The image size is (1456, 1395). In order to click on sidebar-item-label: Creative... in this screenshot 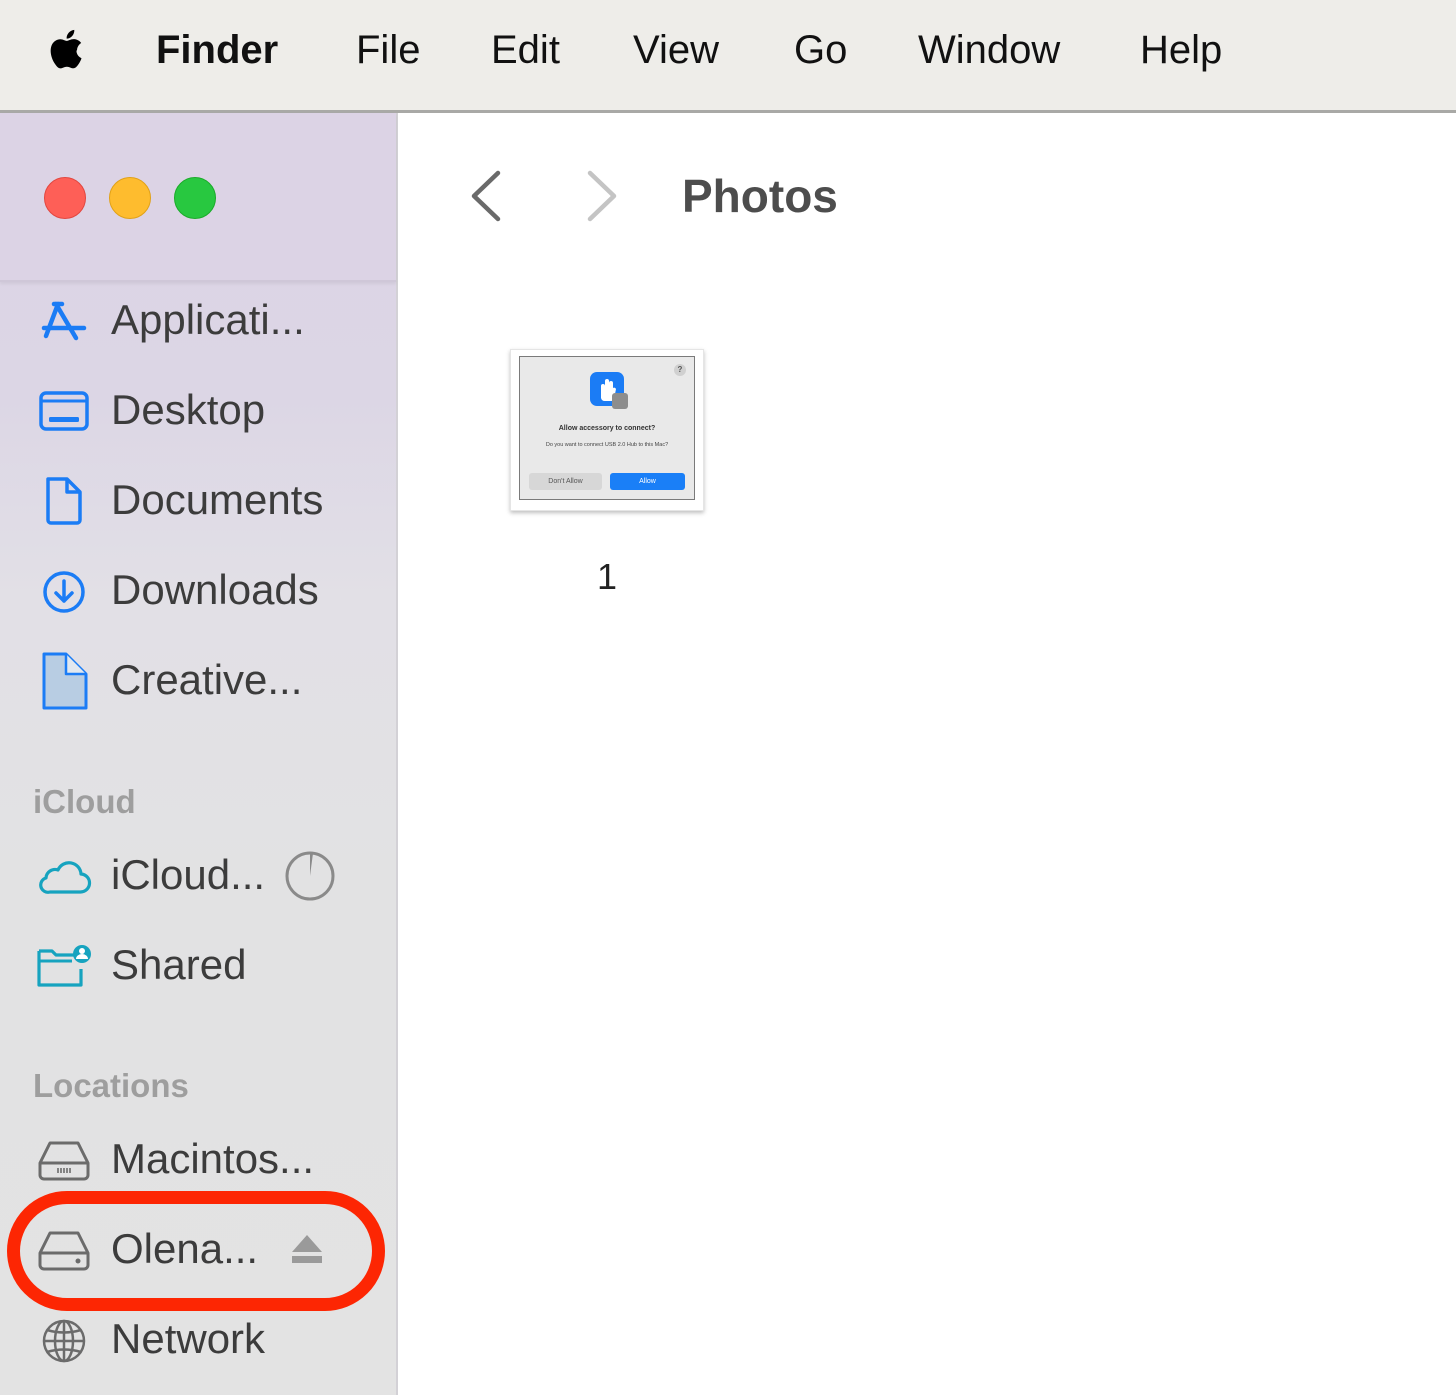, I will do `click(207, 679)`.